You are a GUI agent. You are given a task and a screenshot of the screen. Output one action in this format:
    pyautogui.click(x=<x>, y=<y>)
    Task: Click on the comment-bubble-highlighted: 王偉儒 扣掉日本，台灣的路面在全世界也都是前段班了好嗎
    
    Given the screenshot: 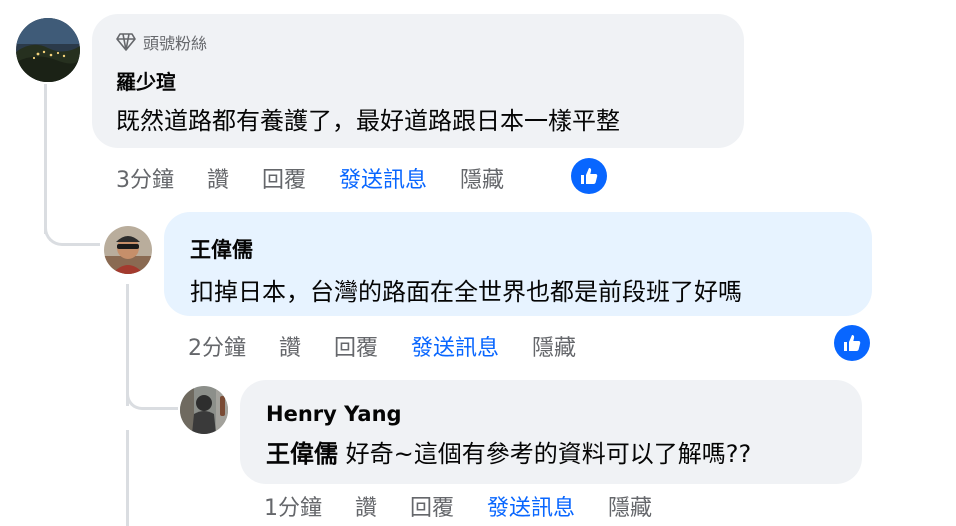 What is the action you would take?
    pyautogui.click(x=518, y=264)
    